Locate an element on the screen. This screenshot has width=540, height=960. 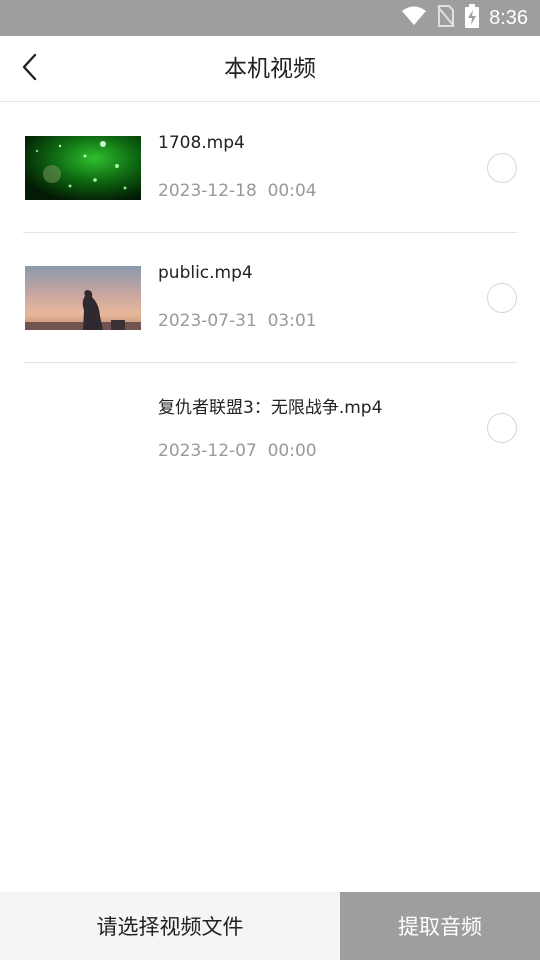
bottom-bar: 请选择视频文件 提取音频 is located at coordinates (270, 926).